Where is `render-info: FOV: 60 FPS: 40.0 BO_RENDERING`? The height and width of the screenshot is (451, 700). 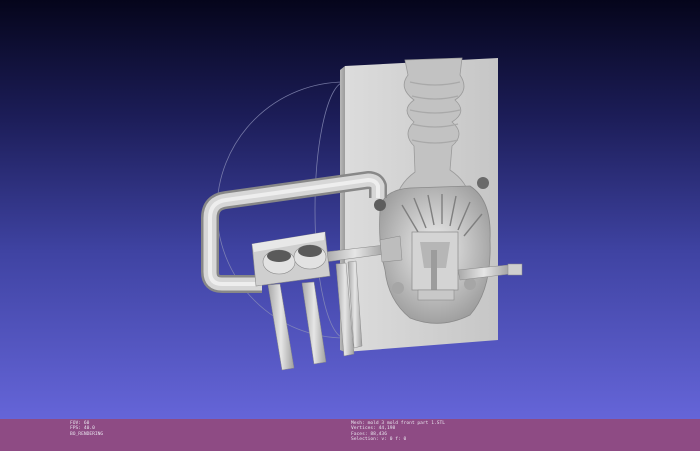
render-info: FOV: 60 FPS: 40.0 BO_RENDERING is located at coordinates (86, 429).